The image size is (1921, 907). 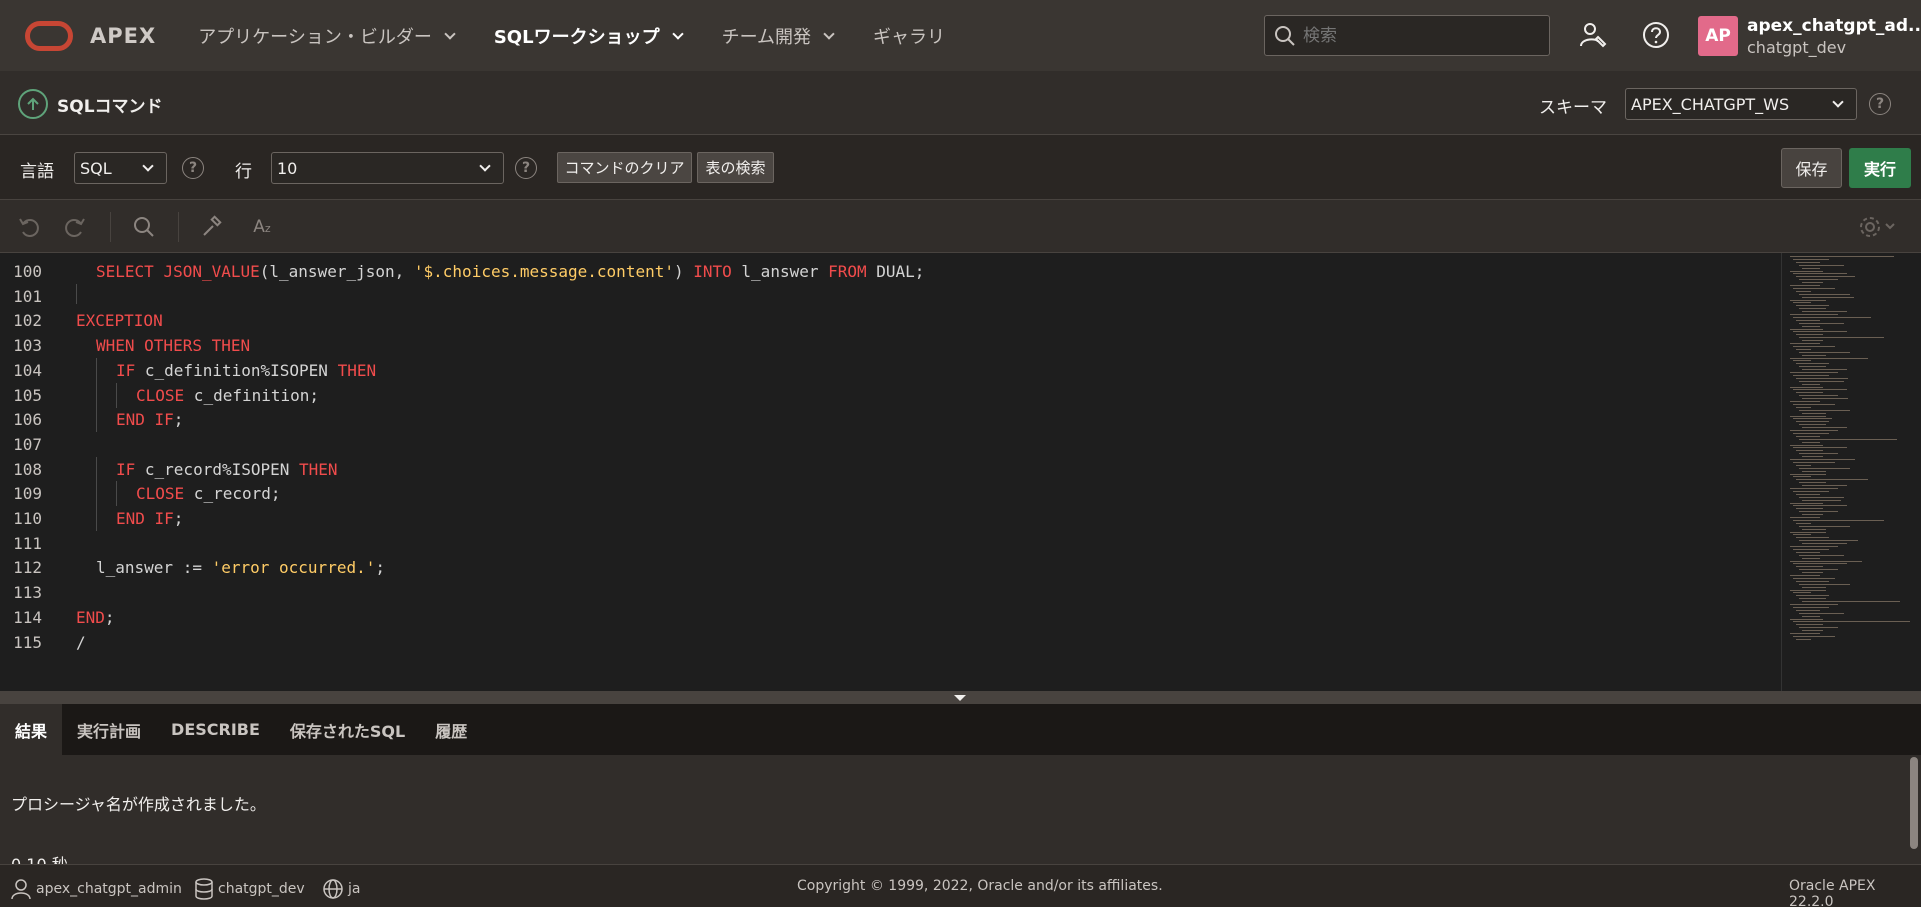 I want to click on code-line: 101, so click(x=890, y=296).